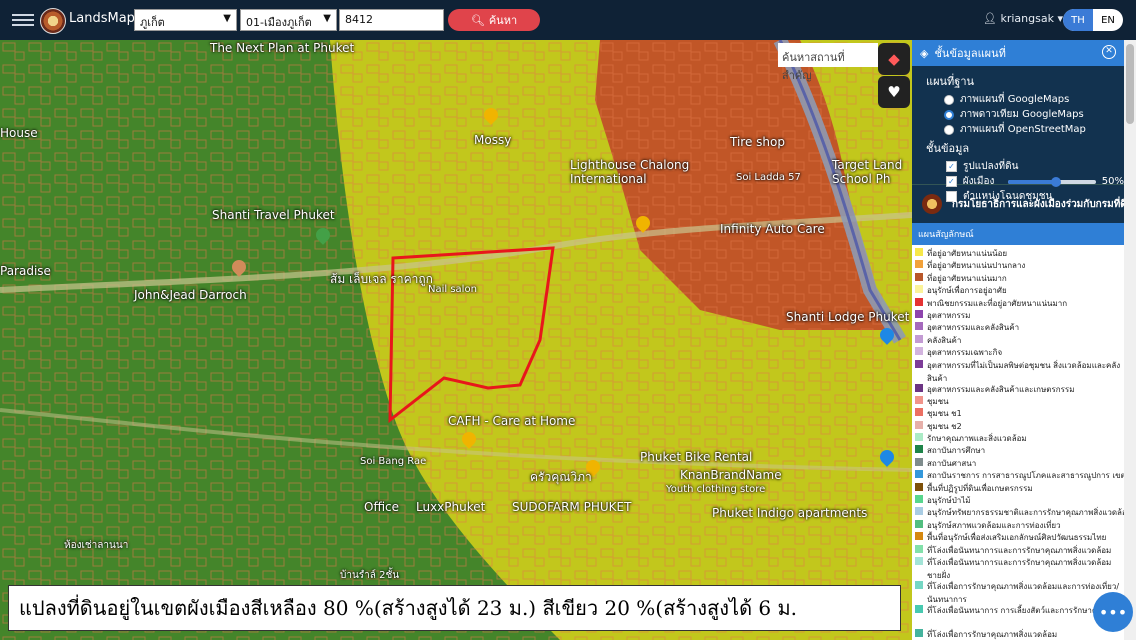 Image resolution: width=1136 pixels, height=640 pixels. Describe the element at coordinates (1018, 166) in the screenshot. I see `layer-parcel: ✓ รูปแปลงที่ดิน` at that location.